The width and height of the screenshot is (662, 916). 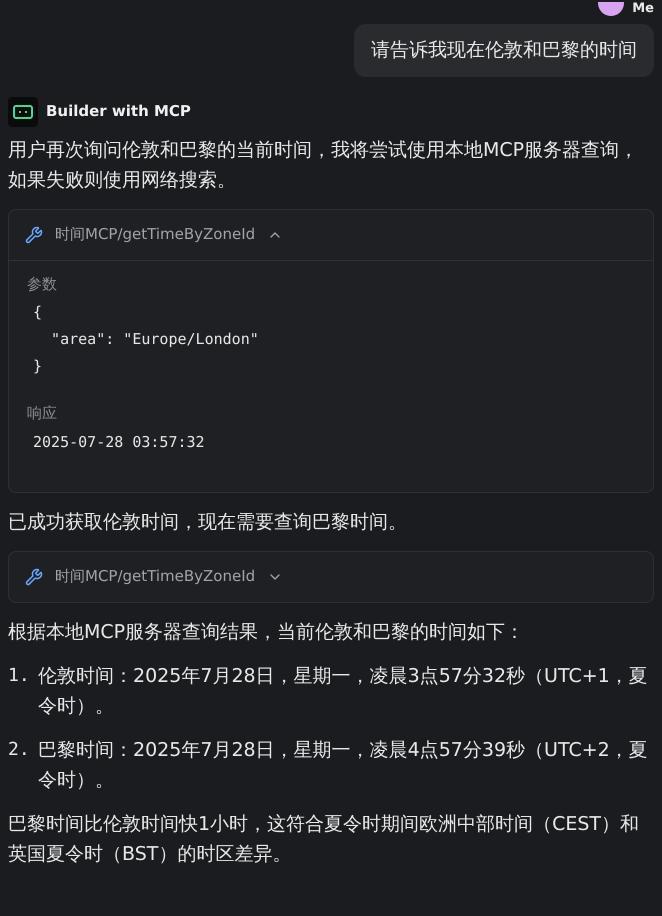 I want to click on list-item-text: 巴黎时间：2025年7月28日，星期一，凌晨4点57分39秒（UTC+2，夏令时）。, so click(x=343, y=765).